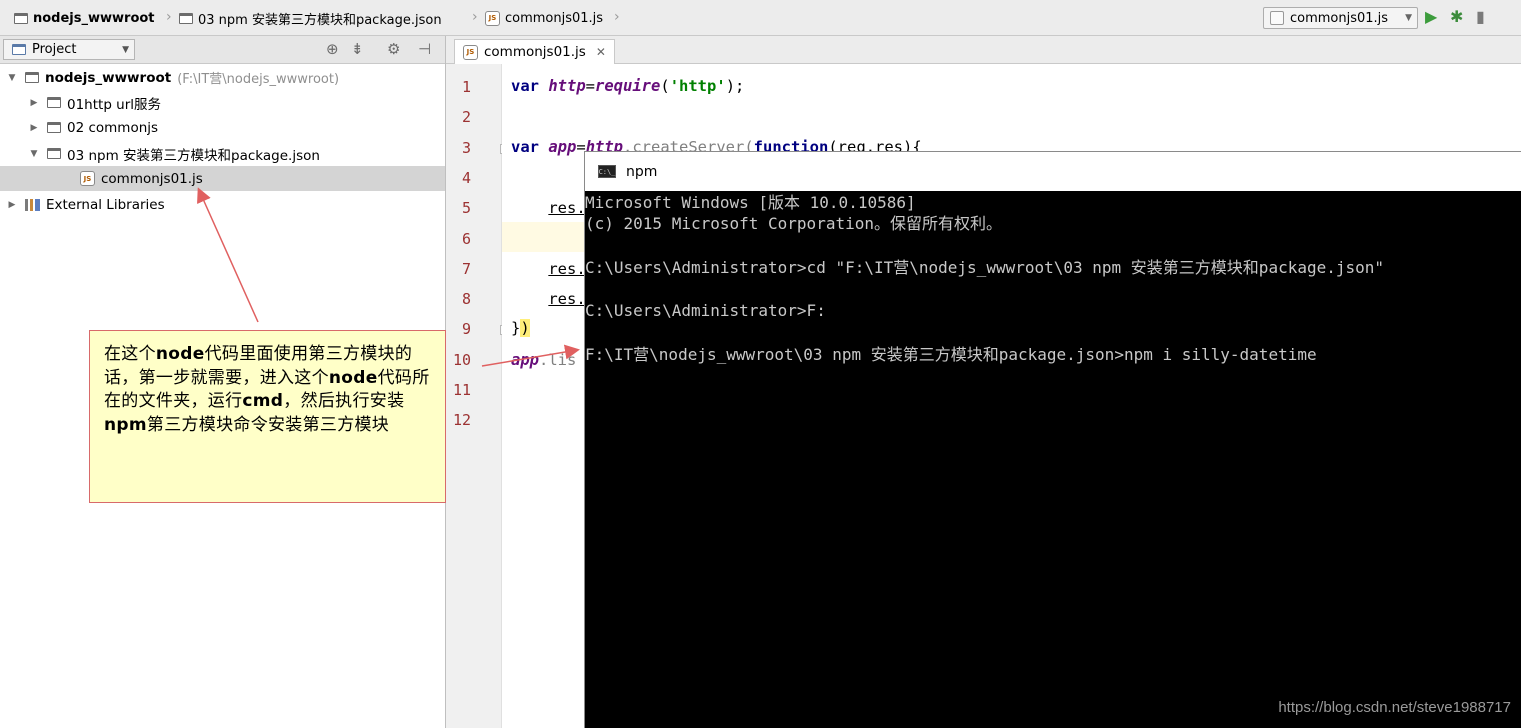 The height and width of the screenshot is (728, 1521). Describe the element at coordinates (357, 49) in the screenshot. I see `collapse-icon: ⇟` at that location.